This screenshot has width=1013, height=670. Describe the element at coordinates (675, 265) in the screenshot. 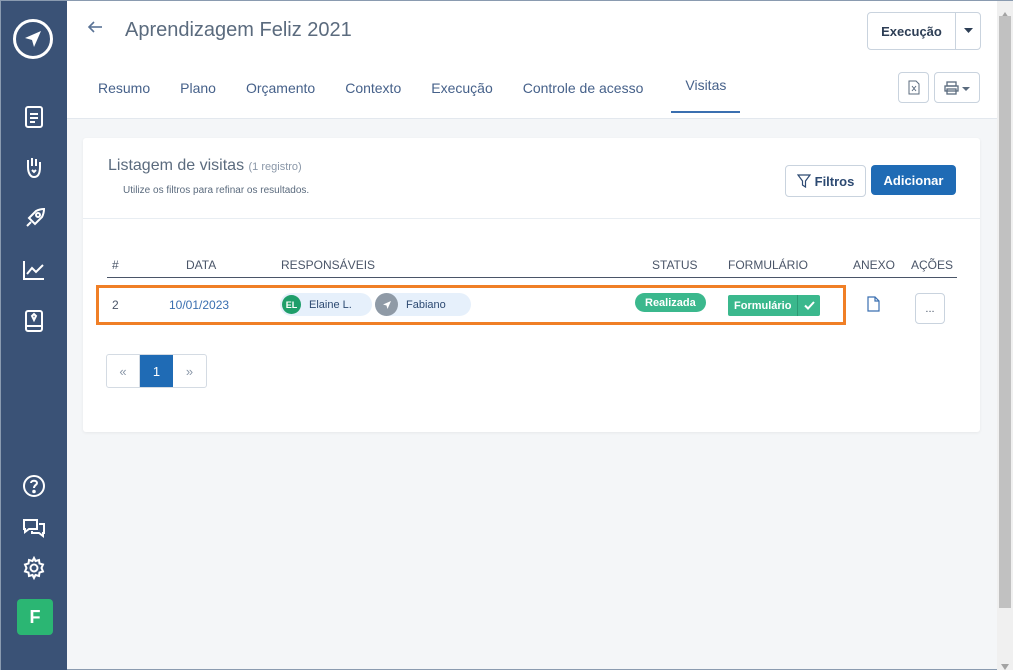

I see `col-header-status: STATUS` at that location.